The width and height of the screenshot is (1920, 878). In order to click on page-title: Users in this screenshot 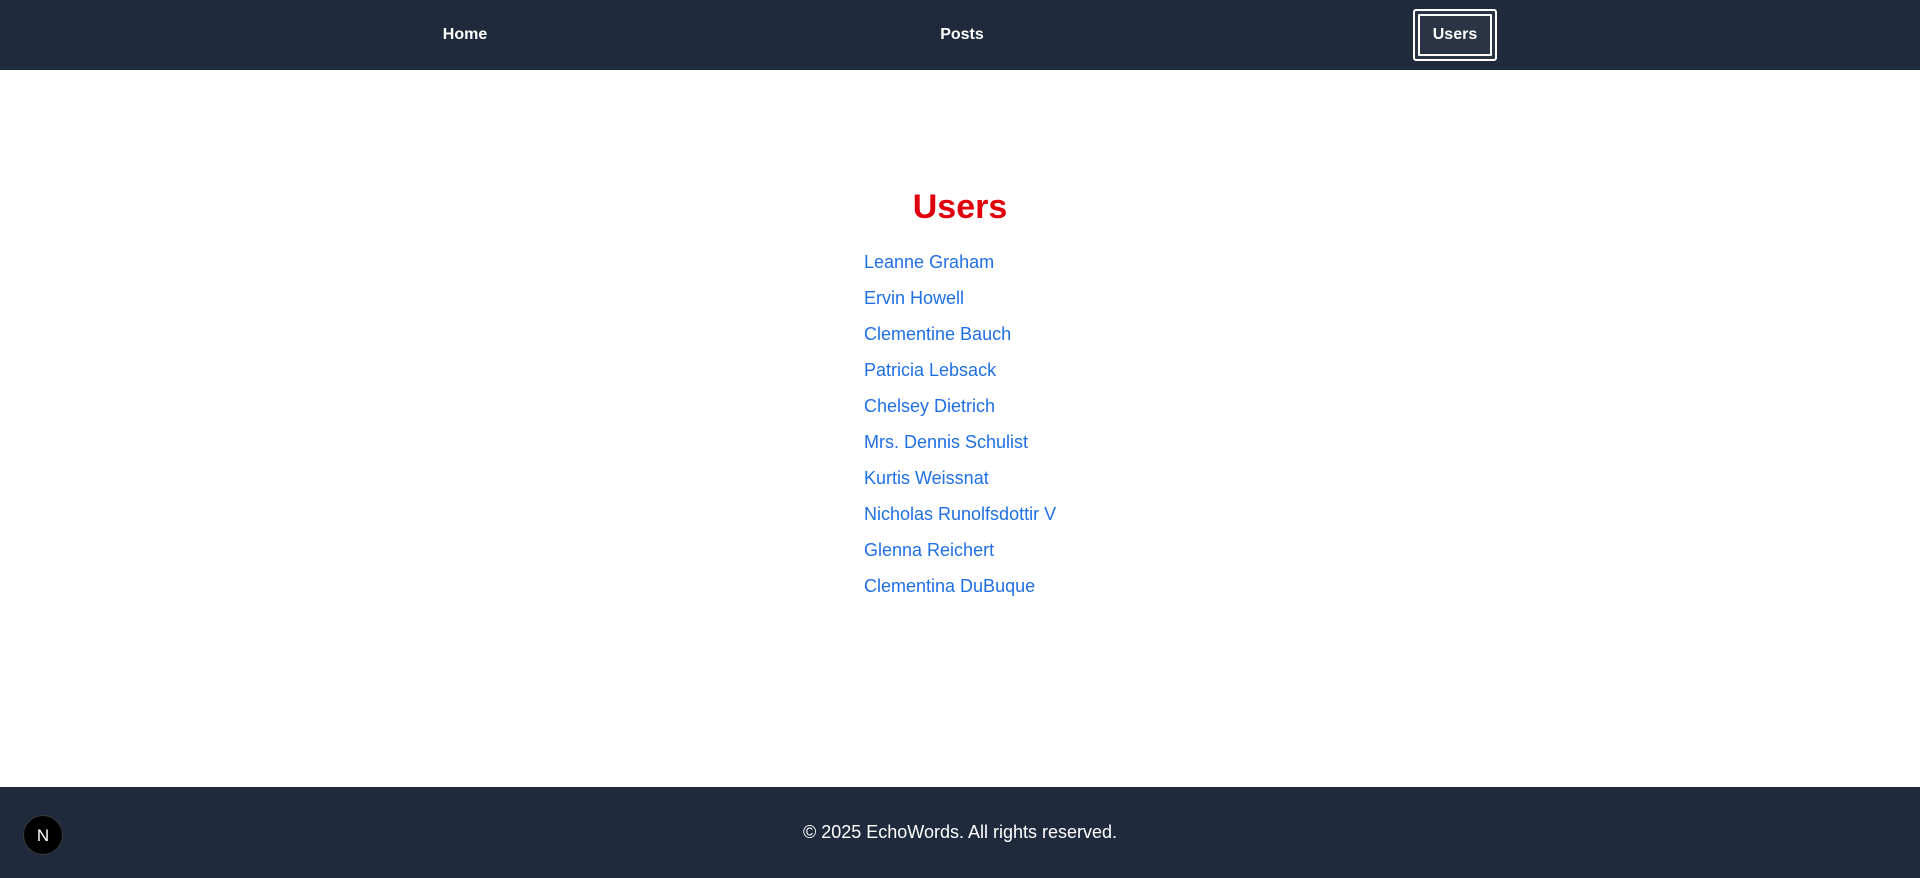, I will do `click(960, 207)`.